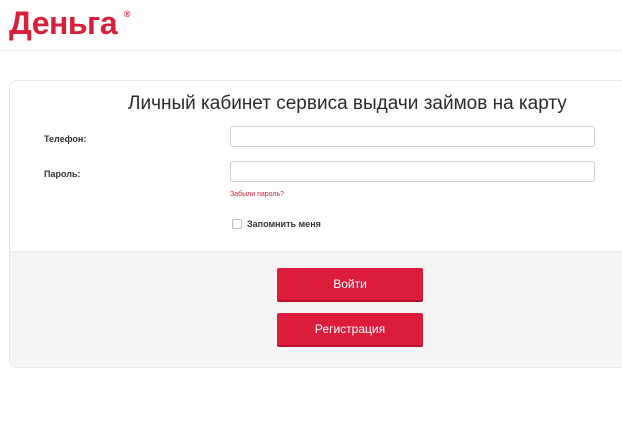 The image size is (622, 425). Describe the element at coordinates (257, 194) in the screenshot. I see `forgot-password-link: Забыли пароль?` at that location.